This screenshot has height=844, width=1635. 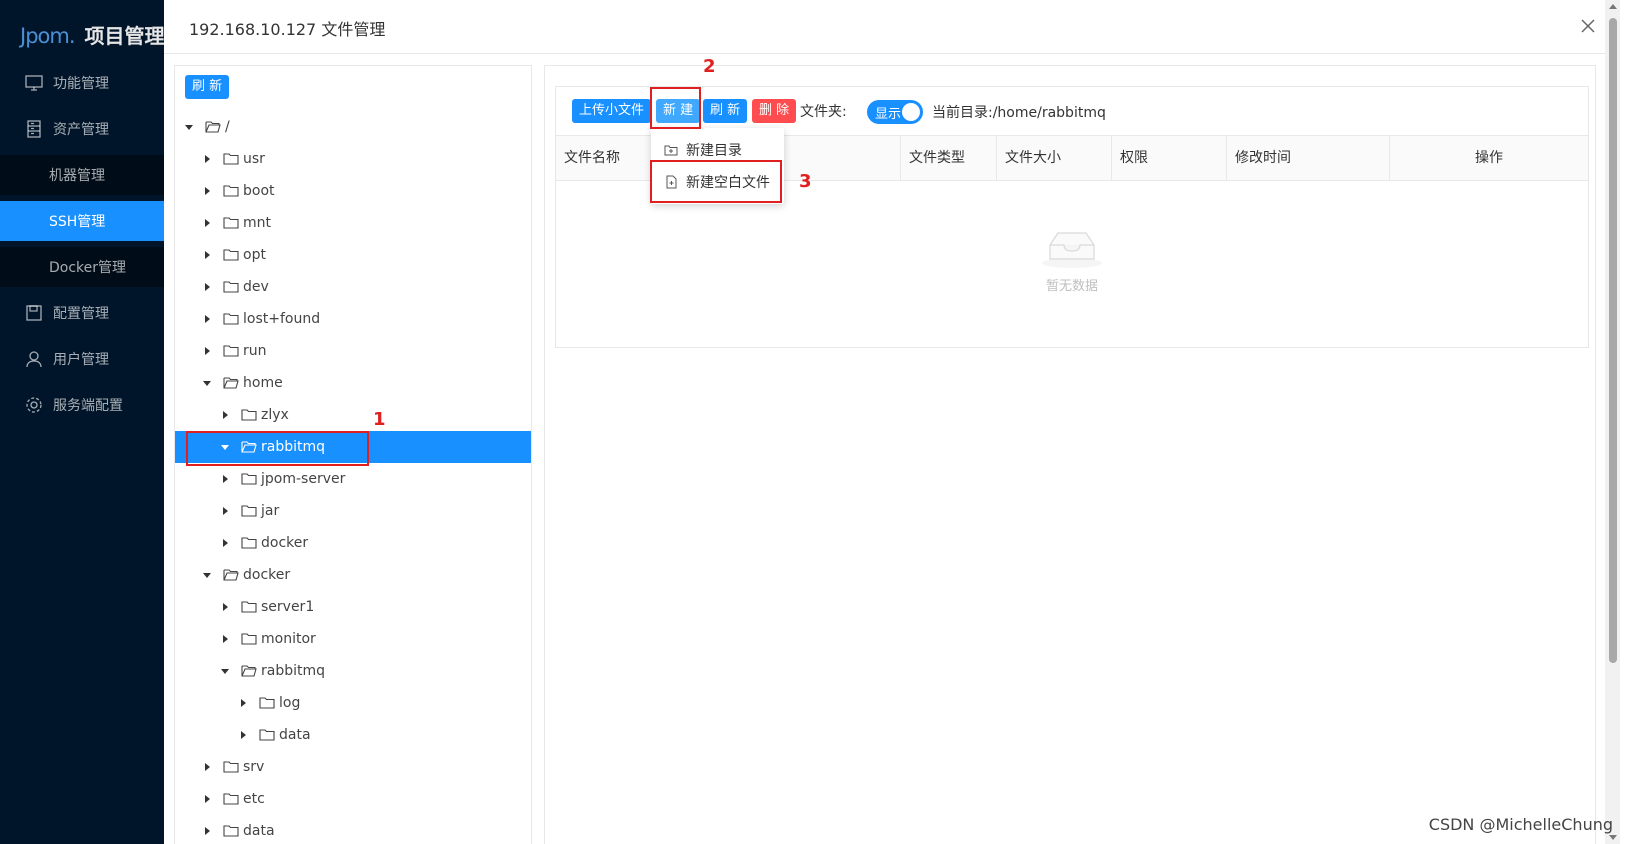 What do you see at coordinates (888, 114) in the screenshot?
I see `switch-label: 显示` at bounding box center [888, 114].